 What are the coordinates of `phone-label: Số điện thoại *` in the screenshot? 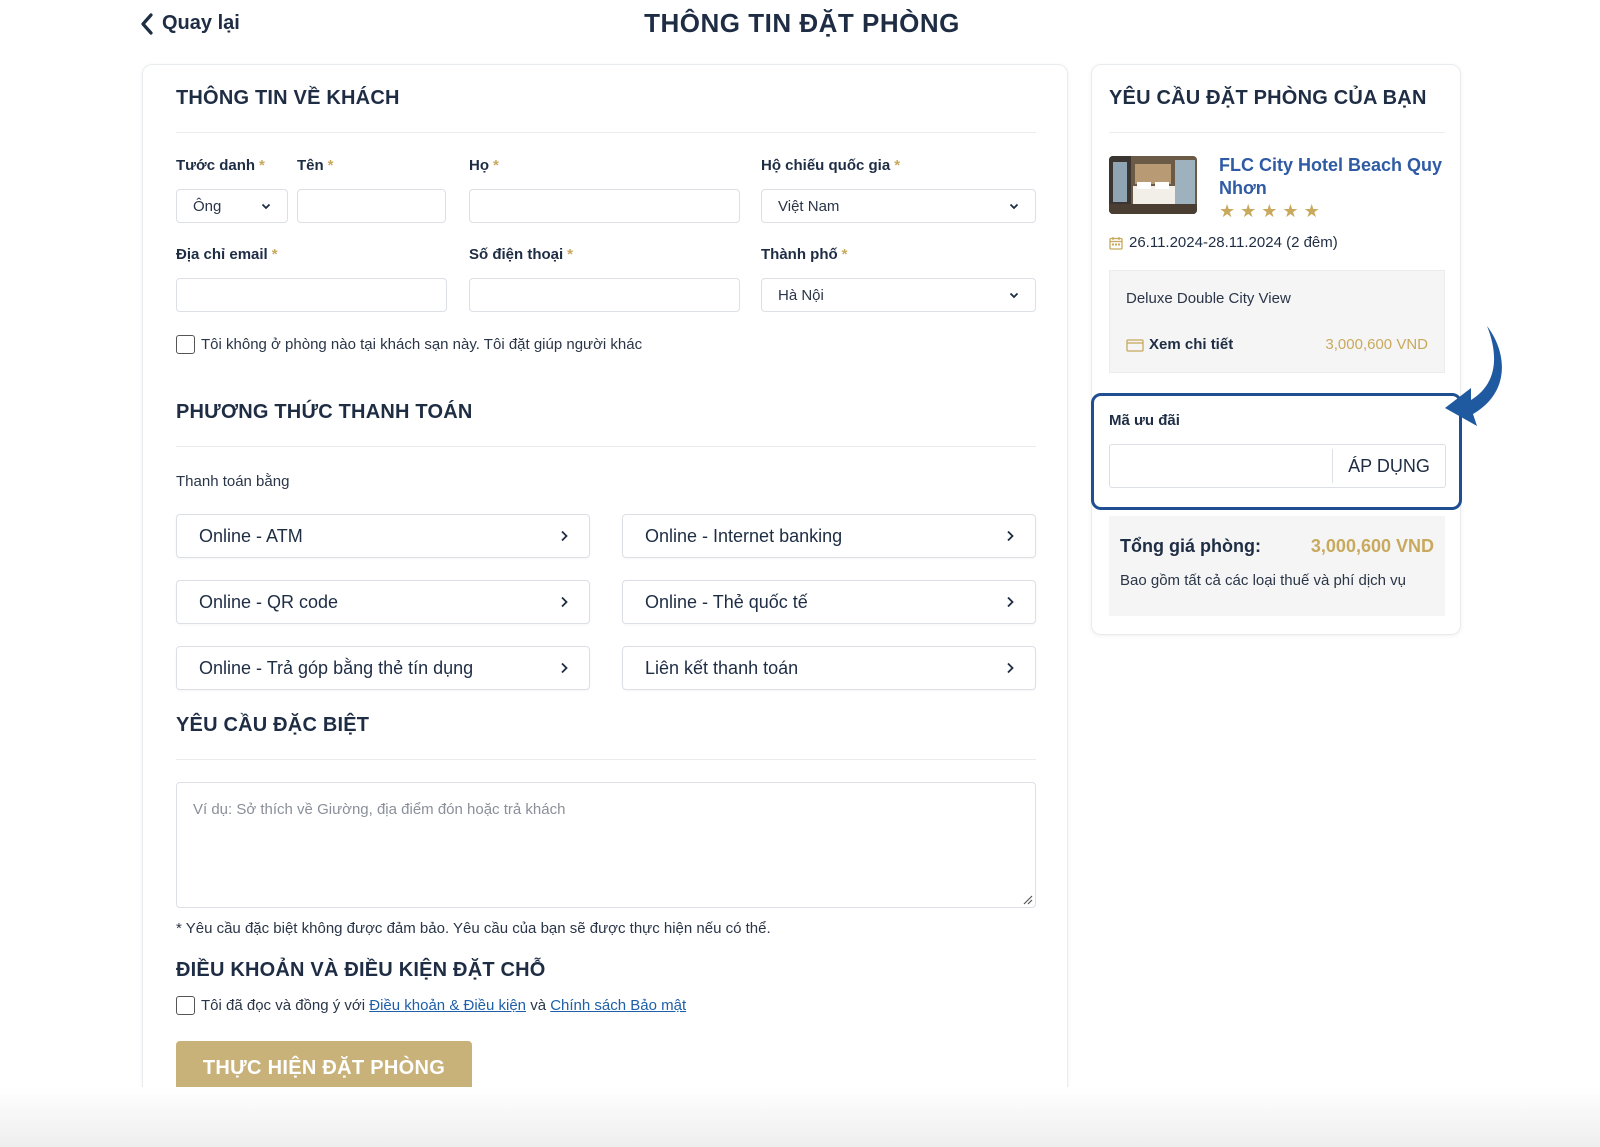 It's located at (521, 254).